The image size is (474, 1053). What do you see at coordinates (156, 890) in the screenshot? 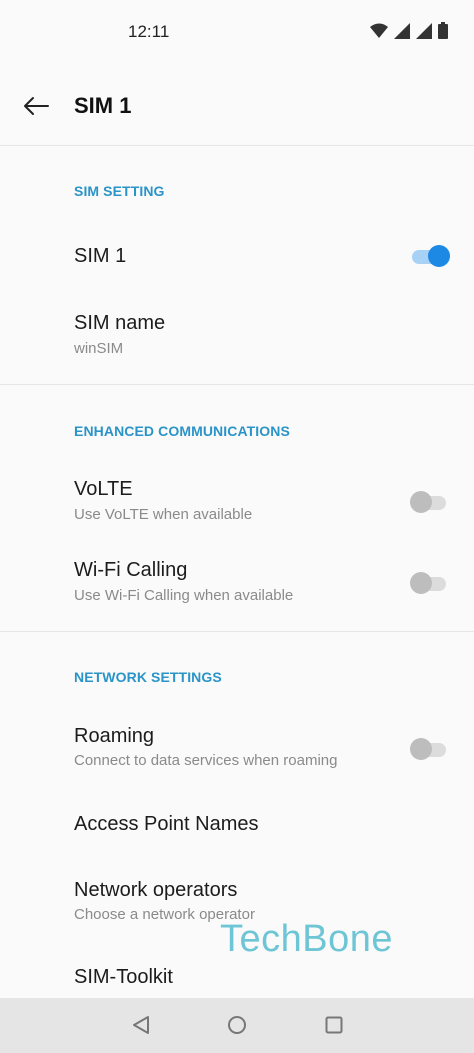
I see `row-title: Network operators` at bounding box center [156, 890].